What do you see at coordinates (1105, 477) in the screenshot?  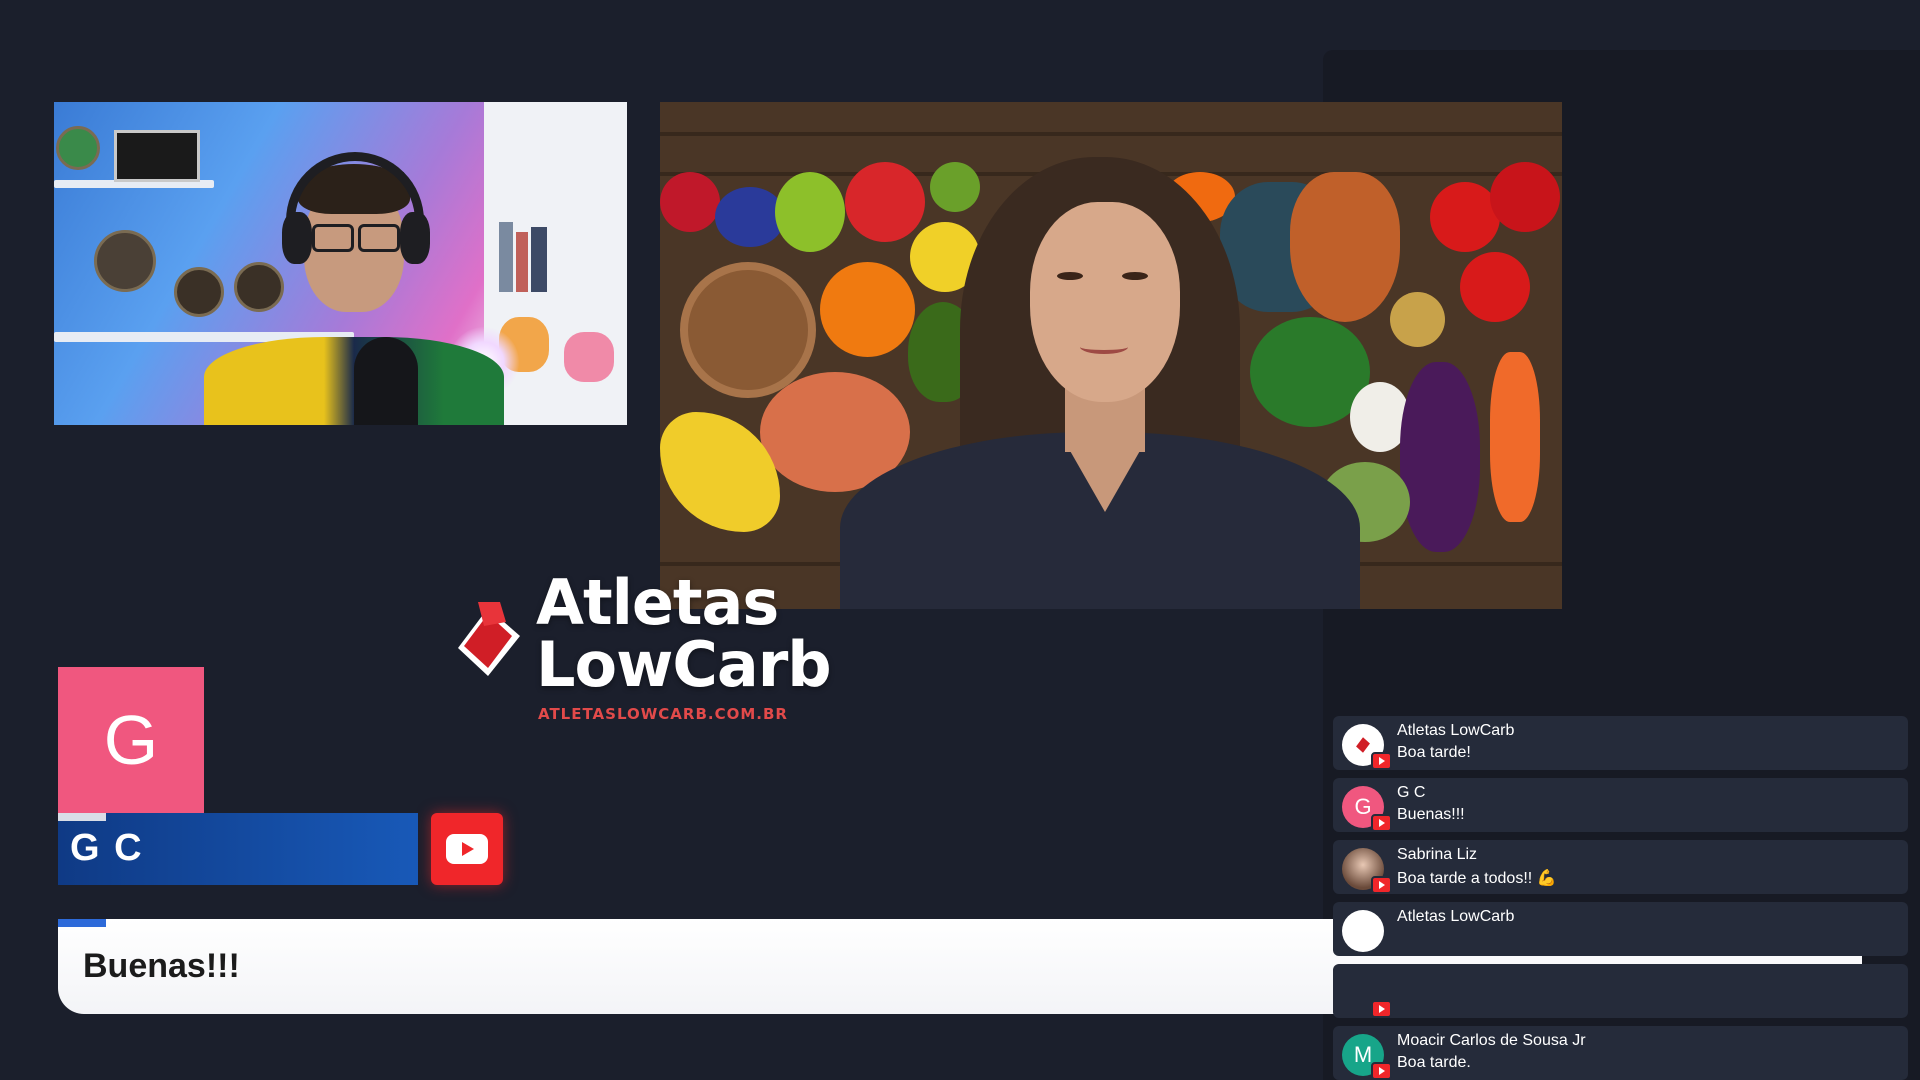 I see `guest-neckline` at bounding box center [1105, 477].